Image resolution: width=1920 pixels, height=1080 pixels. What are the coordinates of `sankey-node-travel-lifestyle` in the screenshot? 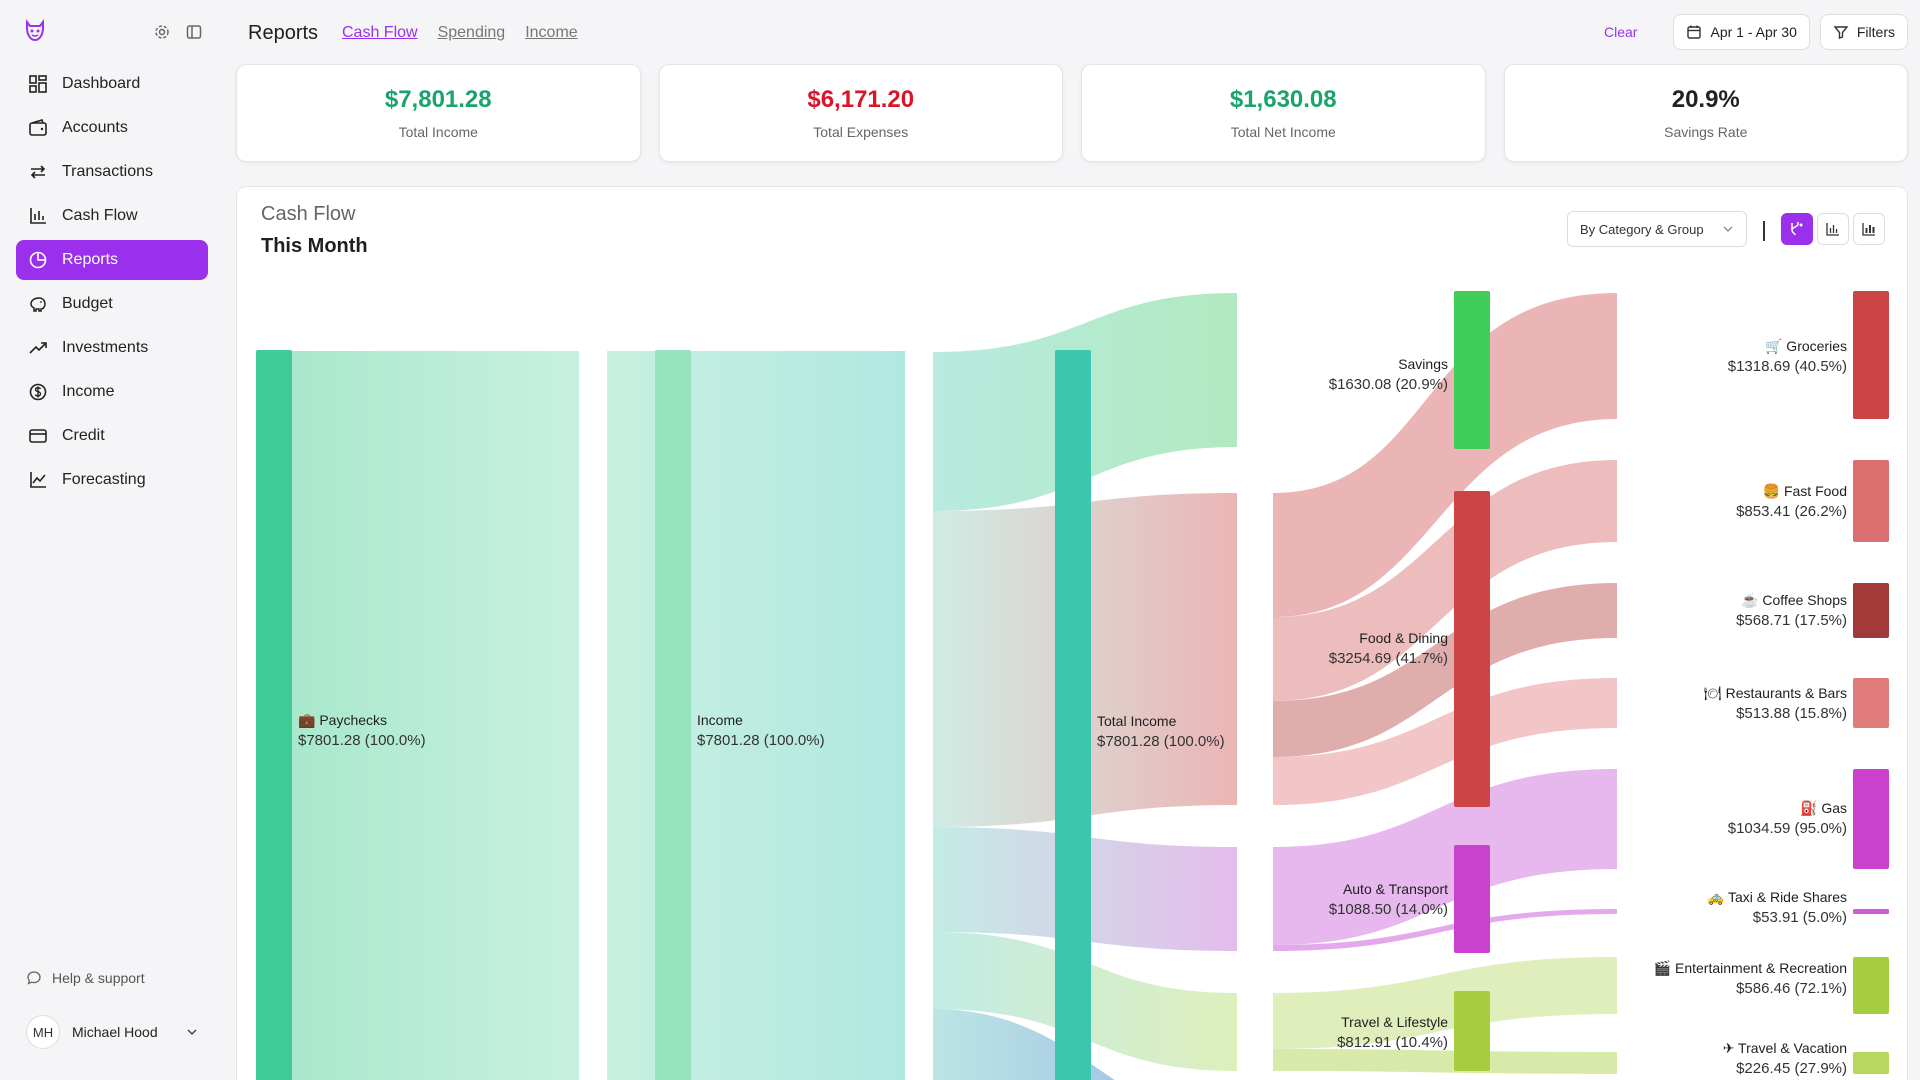 It's located at (1472, 1031).